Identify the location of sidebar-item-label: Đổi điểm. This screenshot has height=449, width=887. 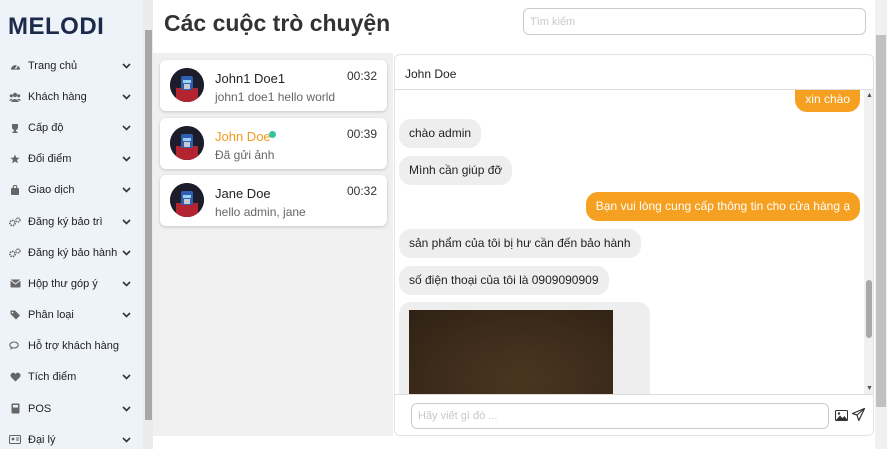
(50, 159).